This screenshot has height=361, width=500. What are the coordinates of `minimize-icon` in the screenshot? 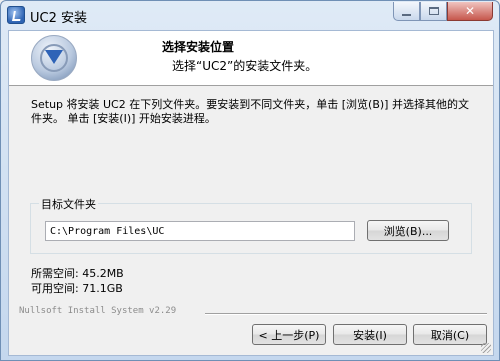 It's located at (406, 14).